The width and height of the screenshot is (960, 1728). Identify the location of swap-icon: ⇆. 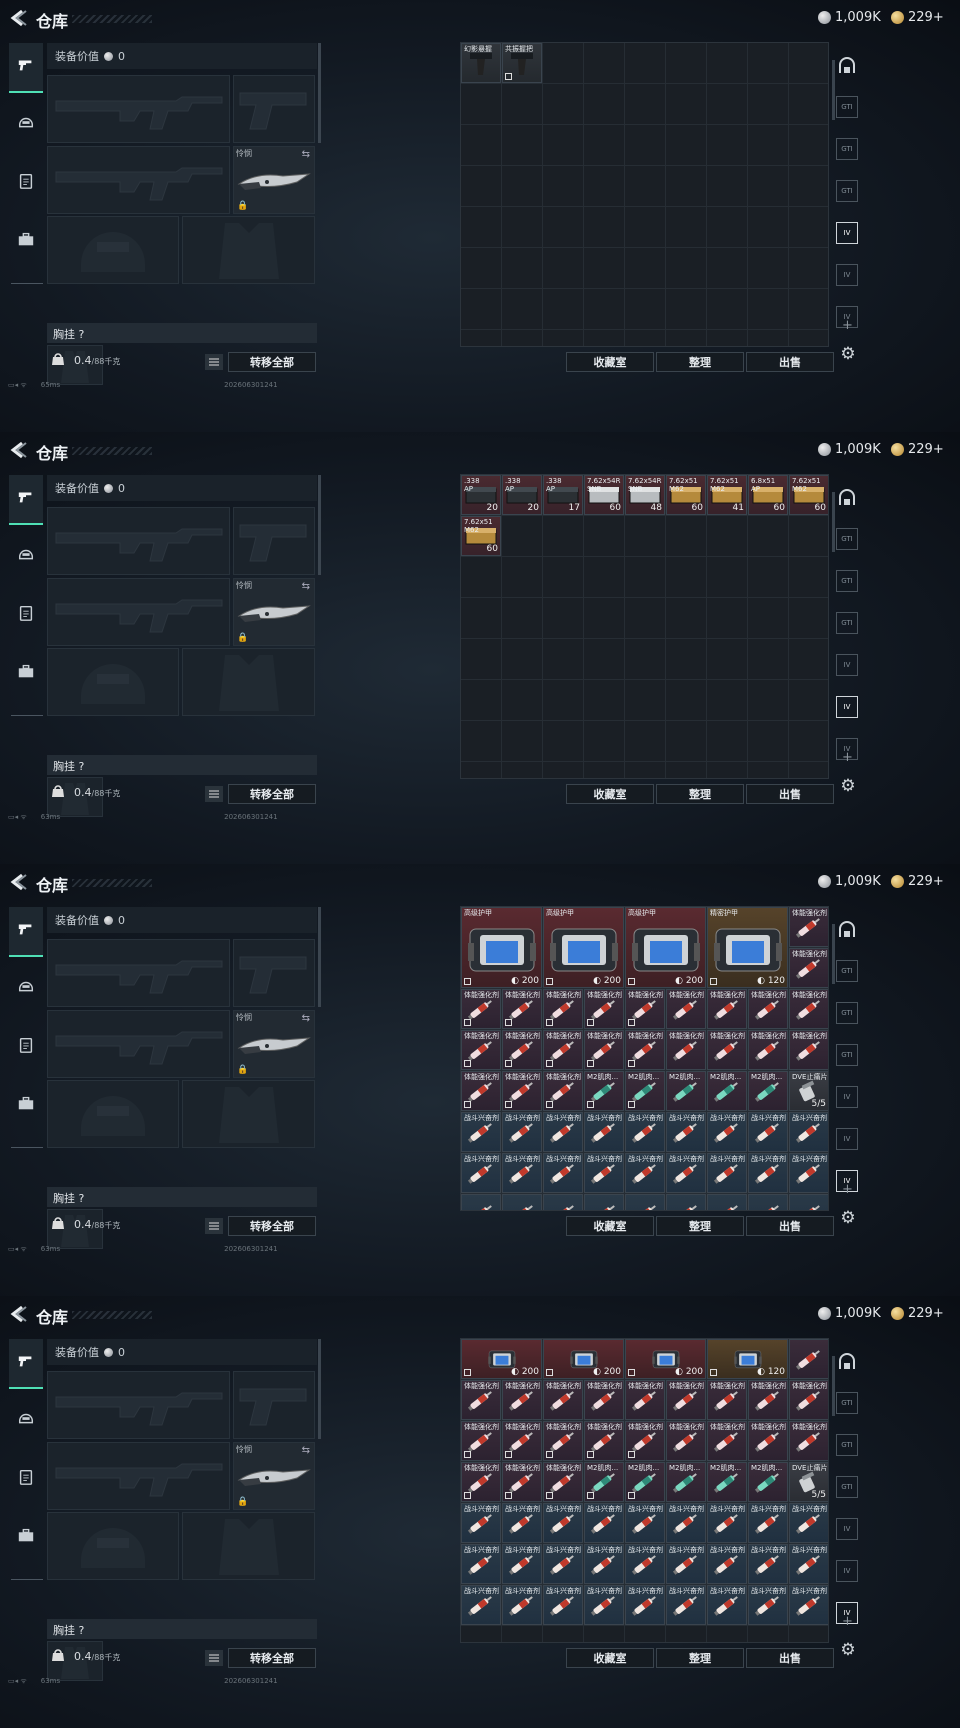
(306, 586).